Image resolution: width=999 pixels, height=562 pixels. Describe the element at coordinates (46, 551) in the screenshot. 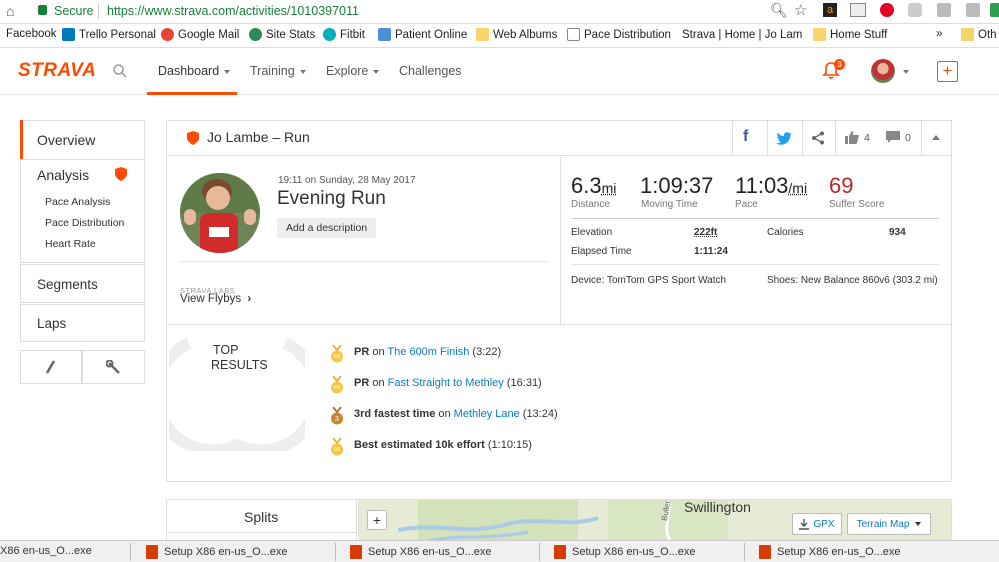

I see `download-item: X86 en-us_O...exe` at that location.